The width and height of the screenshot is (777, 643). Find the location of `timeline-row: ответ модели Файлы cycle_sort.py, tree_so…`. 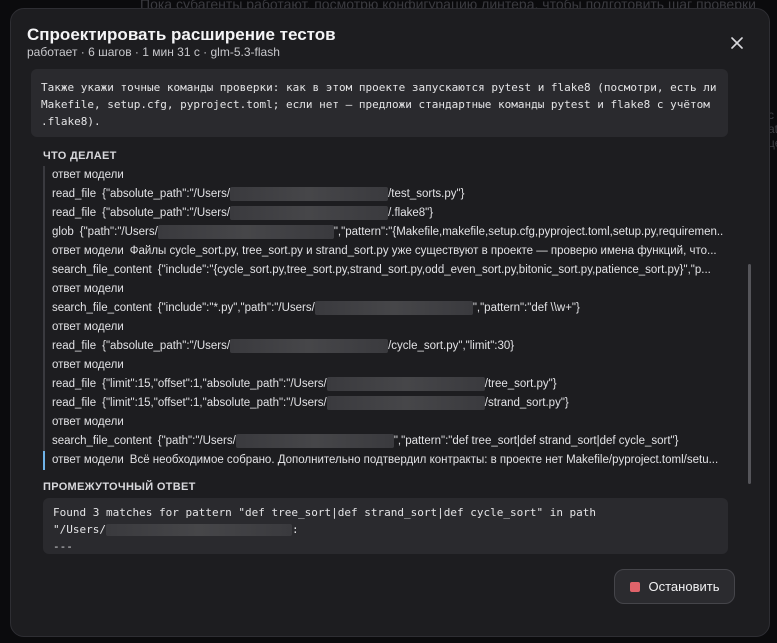

timeline-row: ответ модели Файлы cycle_sort.py, tree_so… is located at coordinates (383, 251).